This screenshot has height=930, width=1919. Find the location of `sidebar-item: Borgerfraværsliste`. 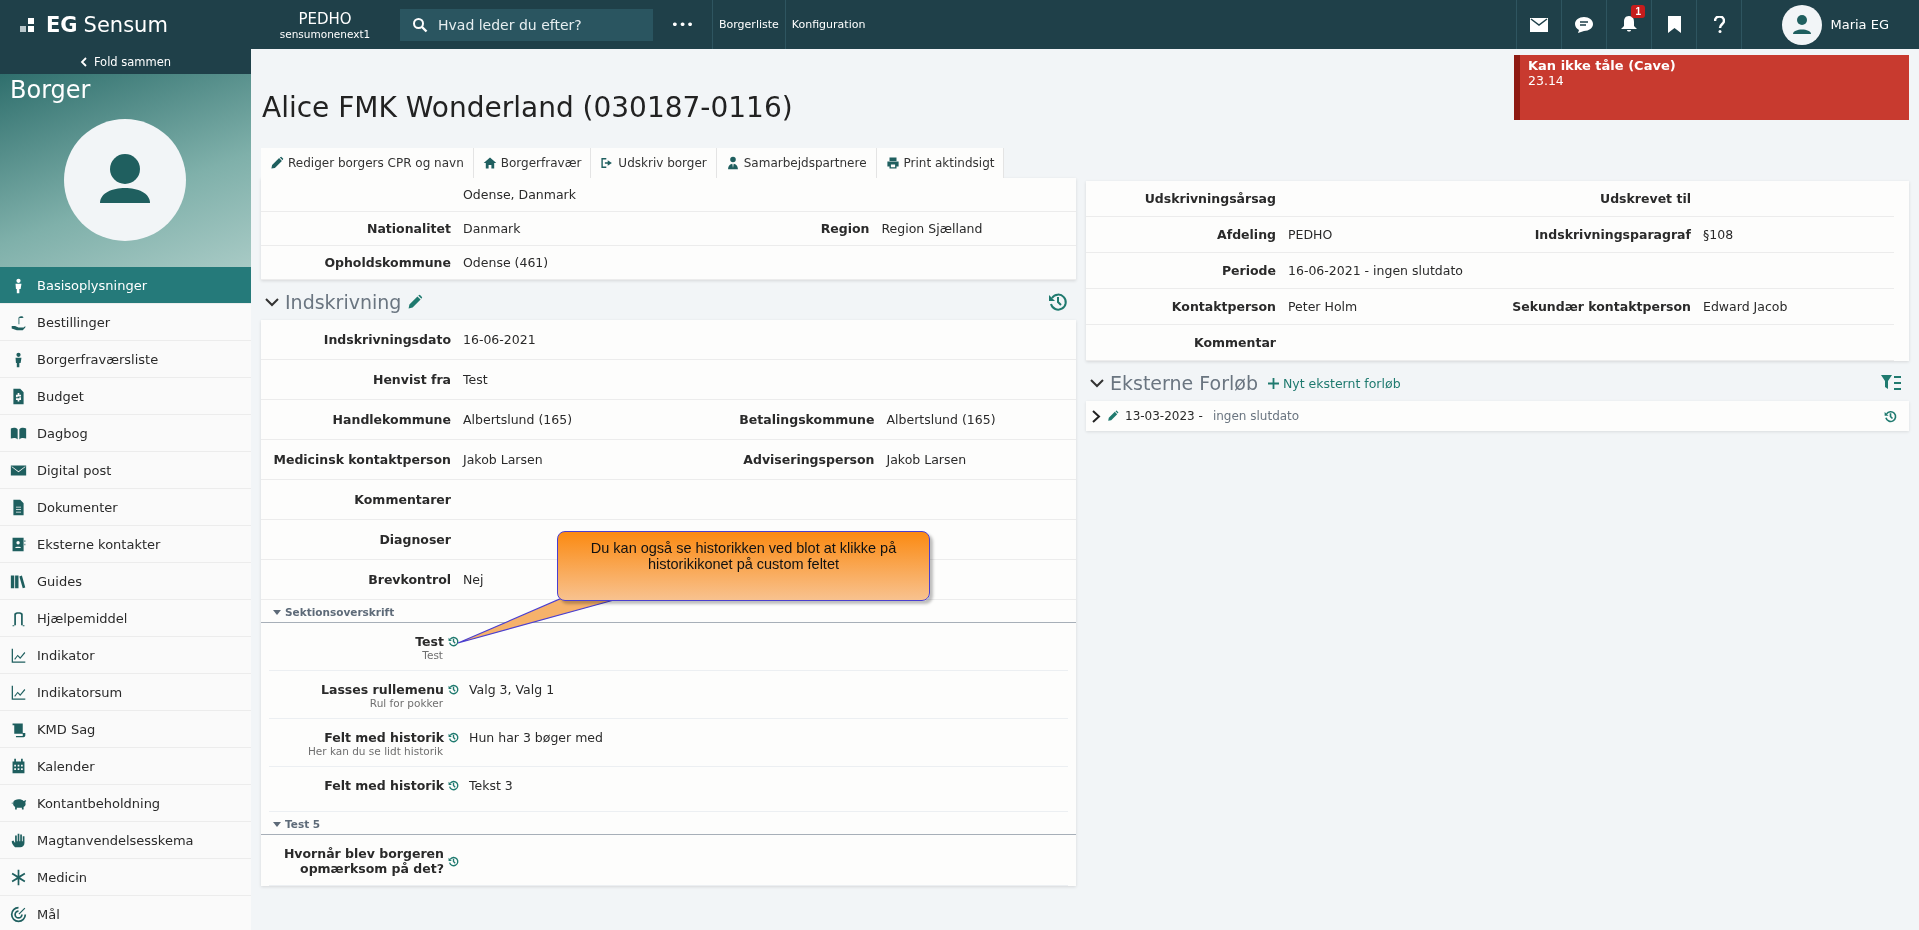

sidebar-item: Borgerfraværsliste is located at coordinates (125, 359).